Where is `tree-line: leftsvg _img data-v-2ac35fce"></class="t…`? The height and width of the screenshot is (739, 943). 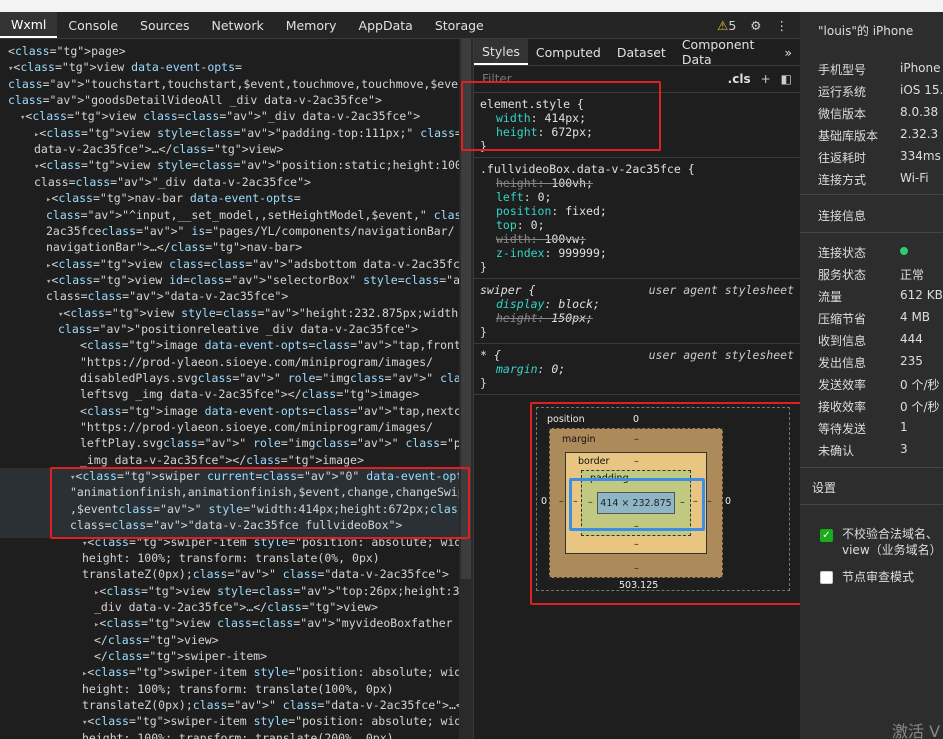 tree-line: leftsvg _img data-v-2ac35fce"></class="t… is located at coordinates (249, 394).